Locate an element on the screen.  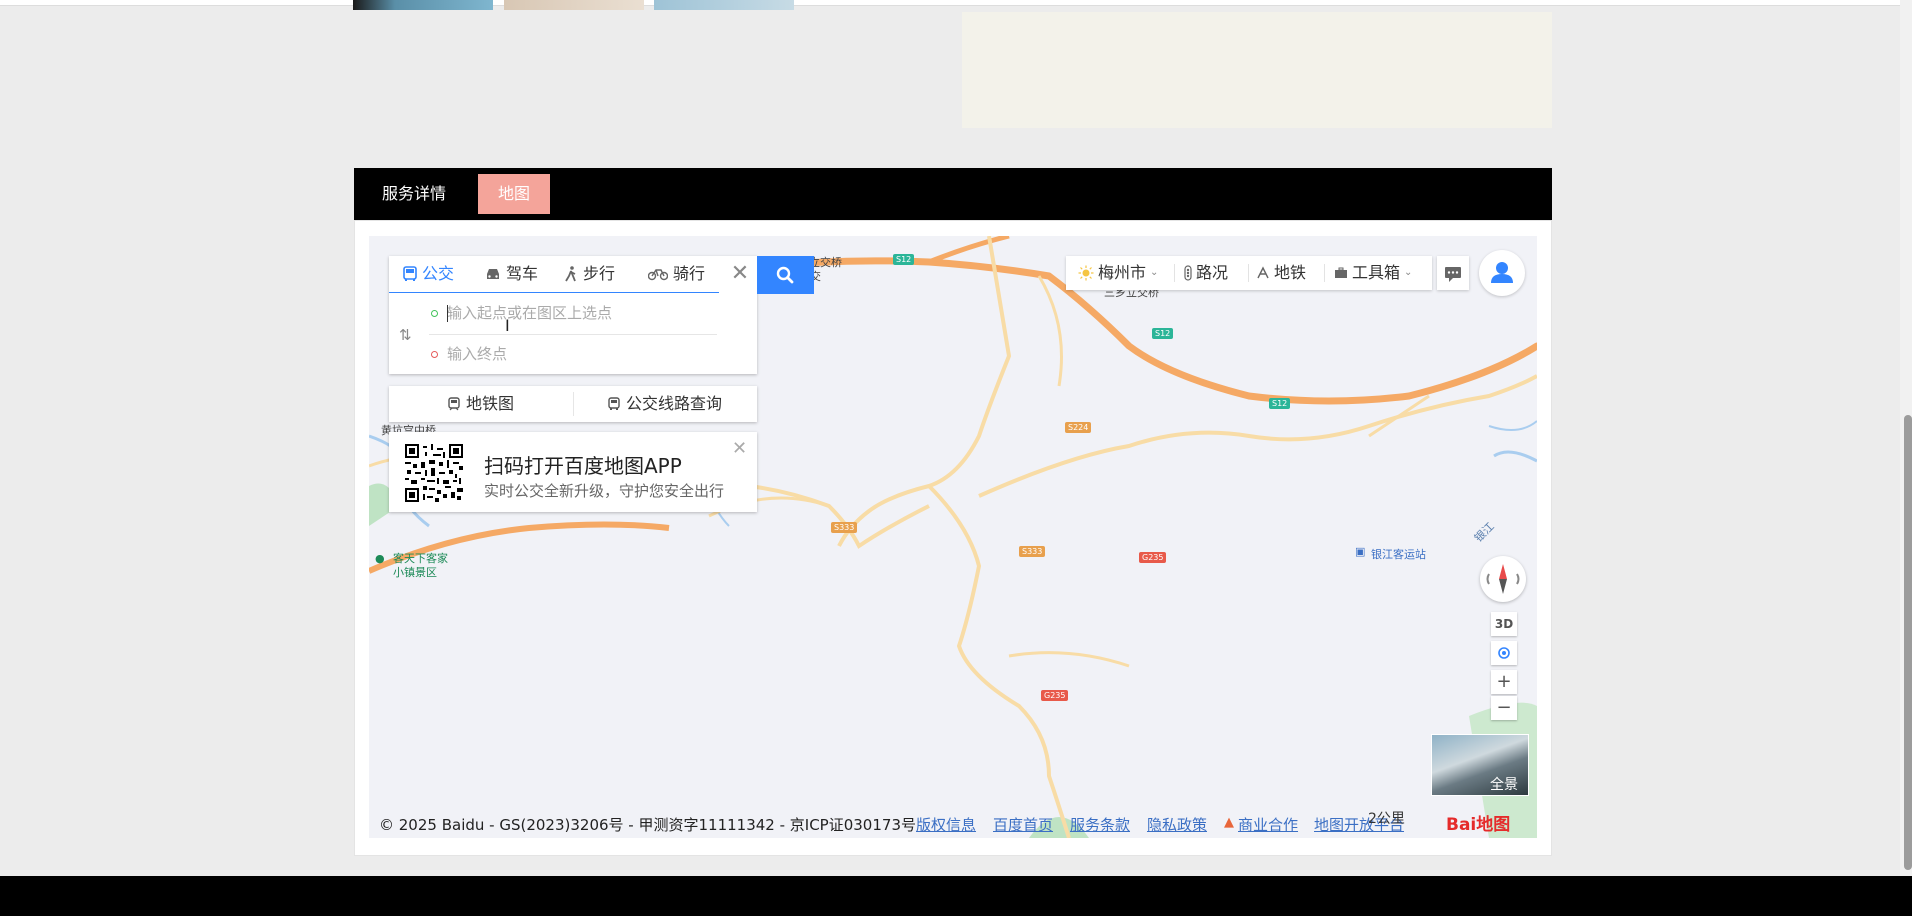
tab-map: 地图 is located at coordinates (514, 194).